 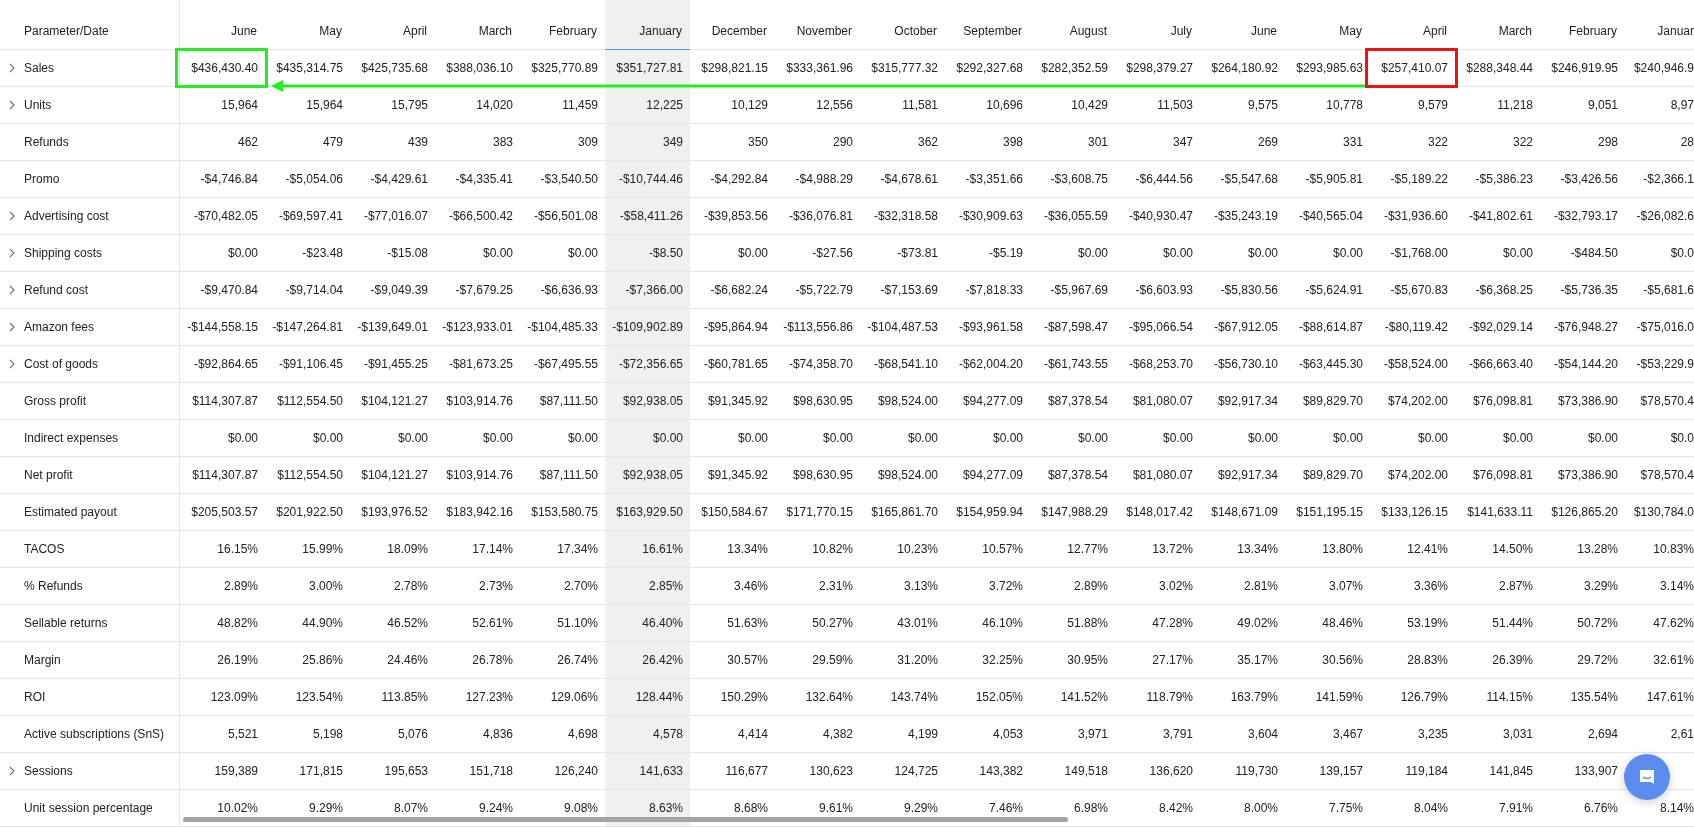 What do you see at coordinates (1659, 290) in the screenshot?
I see `table-cell: -$5,681.6` at bounding box center [1659, 290].